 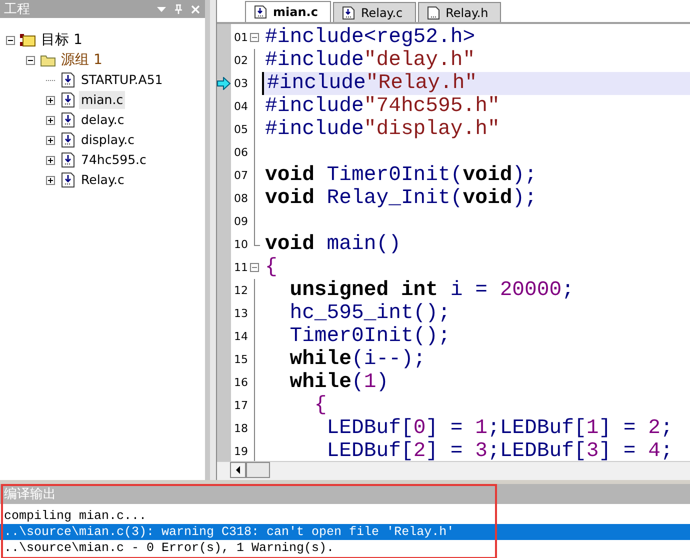 What do you see at coordinates (345, 548) in the screenshot?
I see `output-line: ..\source\mian.c - 0 Error(s), 1 Warning(s).` at bounding box center [345, 548].